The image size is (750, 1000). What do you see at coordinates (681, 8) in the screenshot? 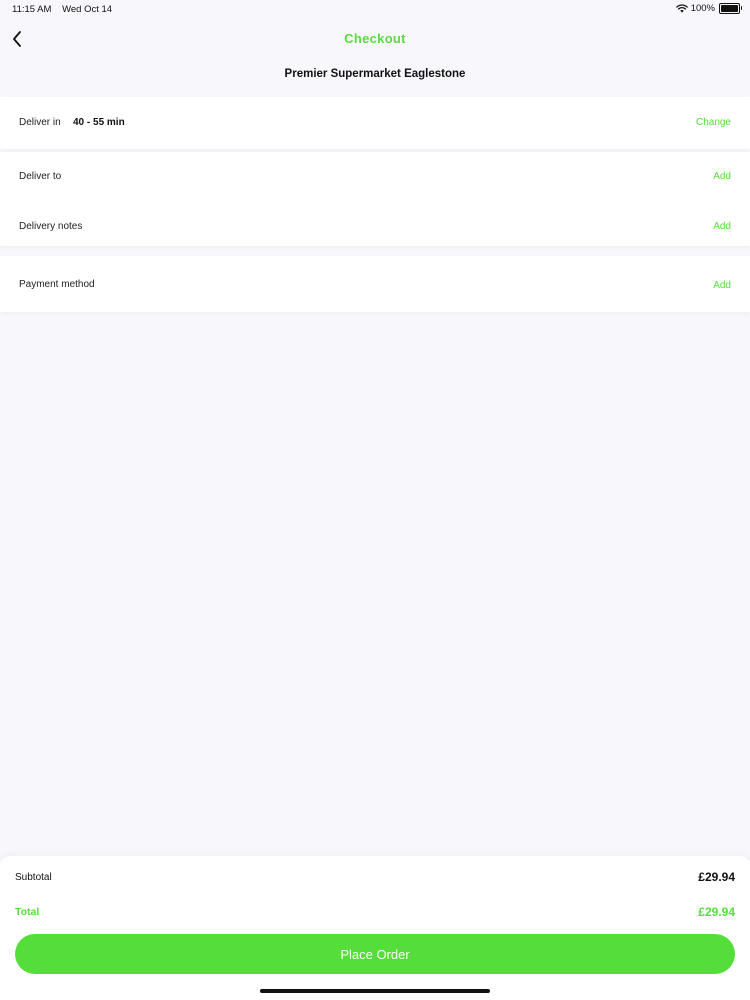
I see `wifi-icon` at bounding box center [681, 8].